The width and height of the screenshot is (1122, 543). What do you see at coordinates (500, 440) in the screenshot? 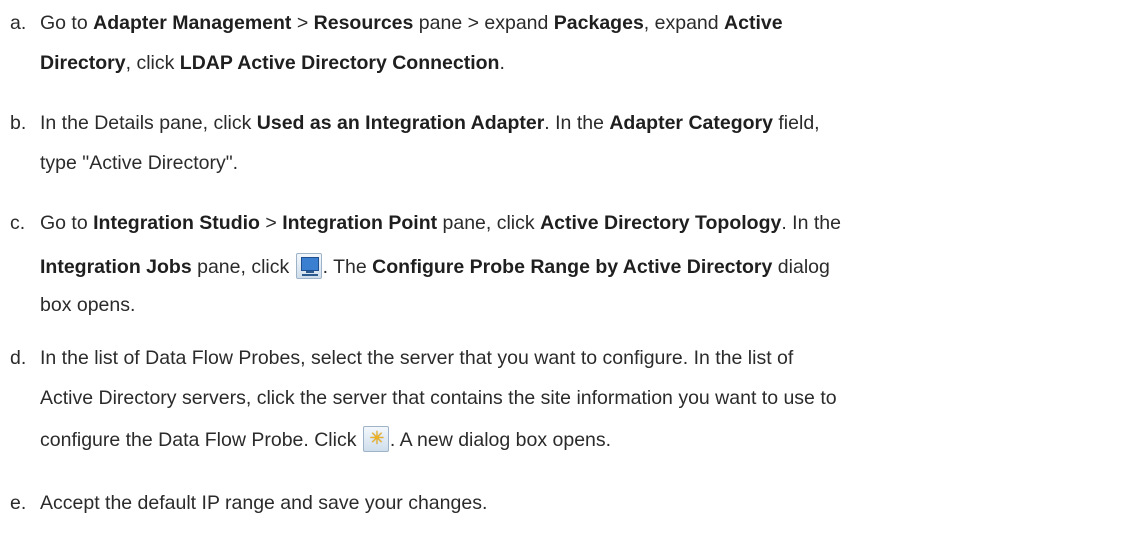
I see `instruction-text: . A new dialog box opens.` at bounding box center [500, 440].